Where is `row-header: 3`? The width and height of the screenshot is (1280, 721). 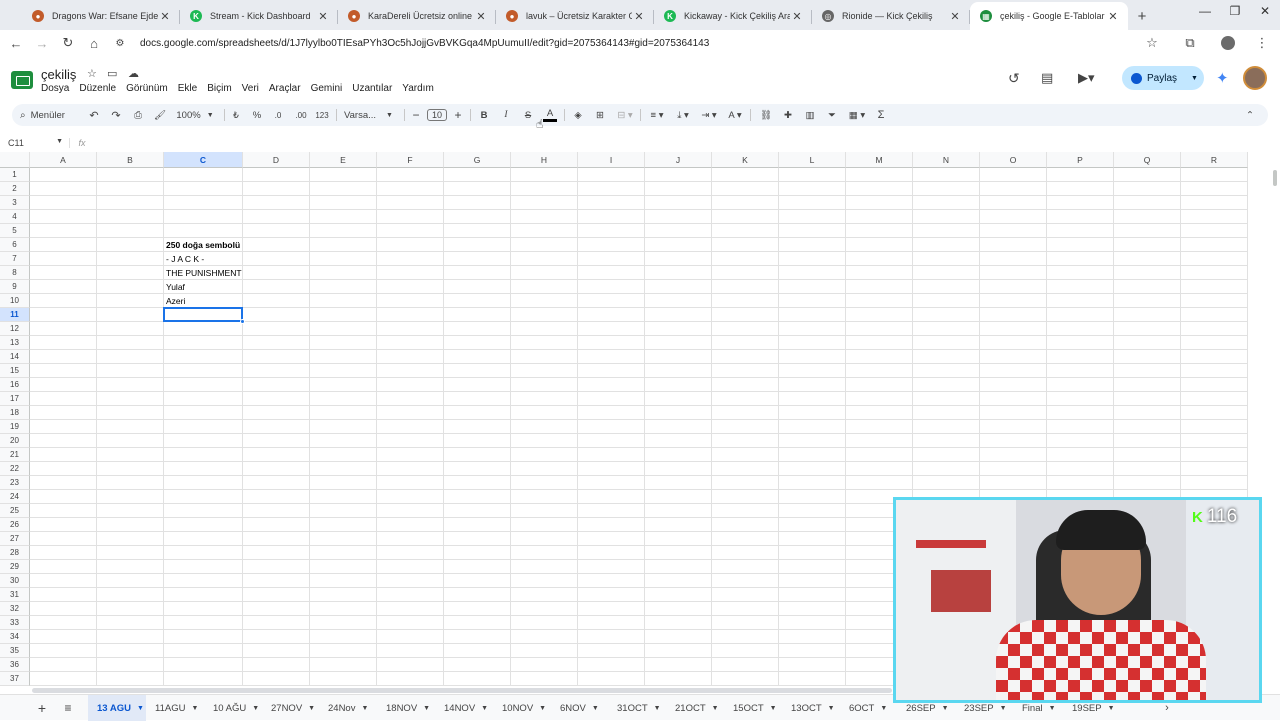 row-header: 3 is located at coordinates (15, 203).